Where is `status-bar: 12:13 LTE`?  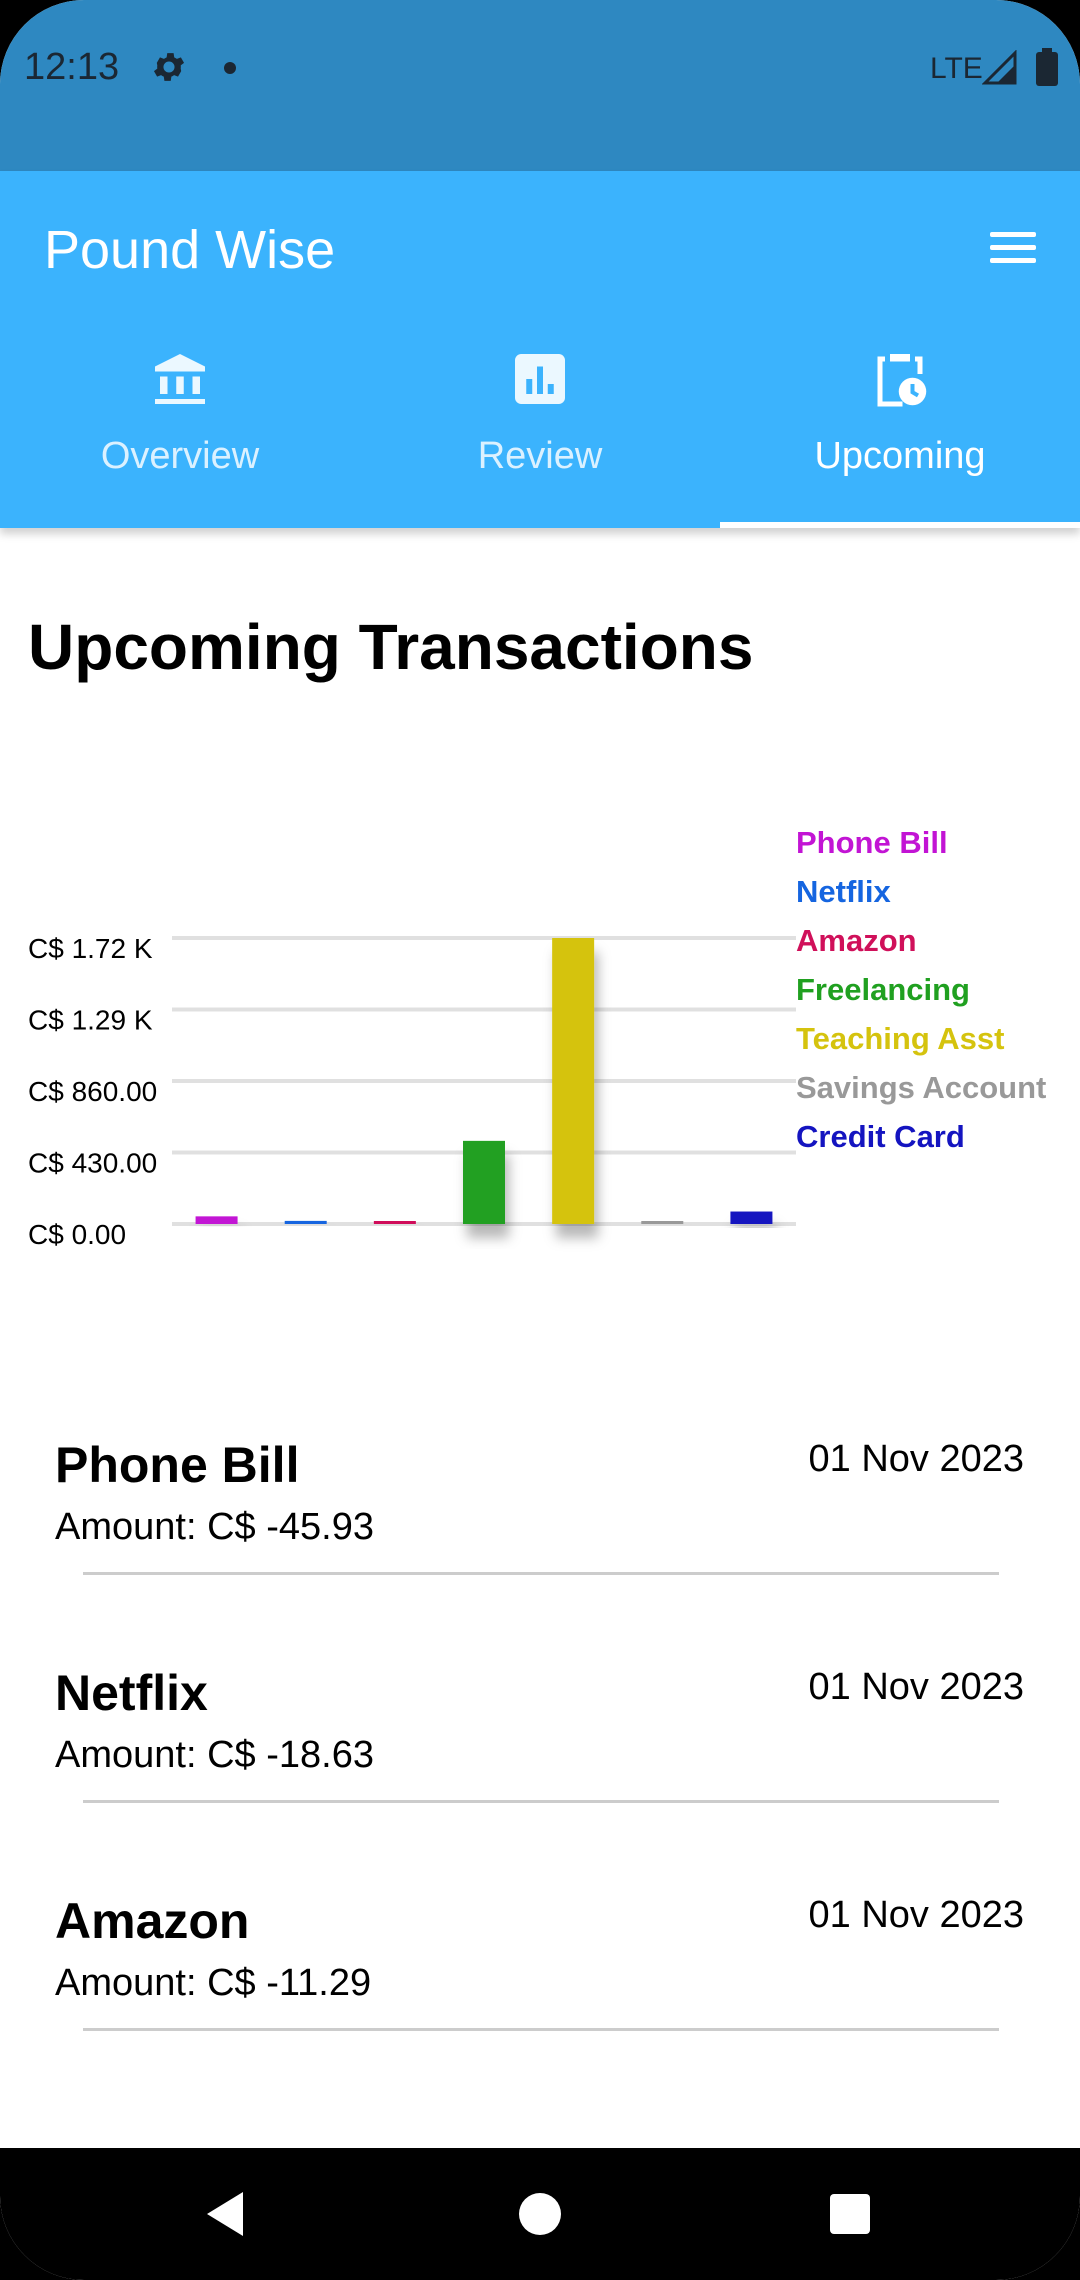 status-bar: 12:13 LTE is located at coordinates (540, 85).